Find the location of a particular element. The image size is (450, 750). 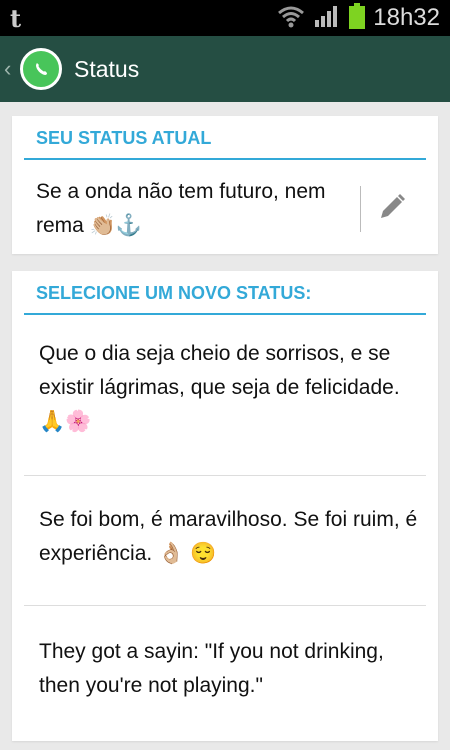

current-status-text: Se a onda não tem futuro, nem rema 👏🏼⚓ is located at coordinates (196, 209).